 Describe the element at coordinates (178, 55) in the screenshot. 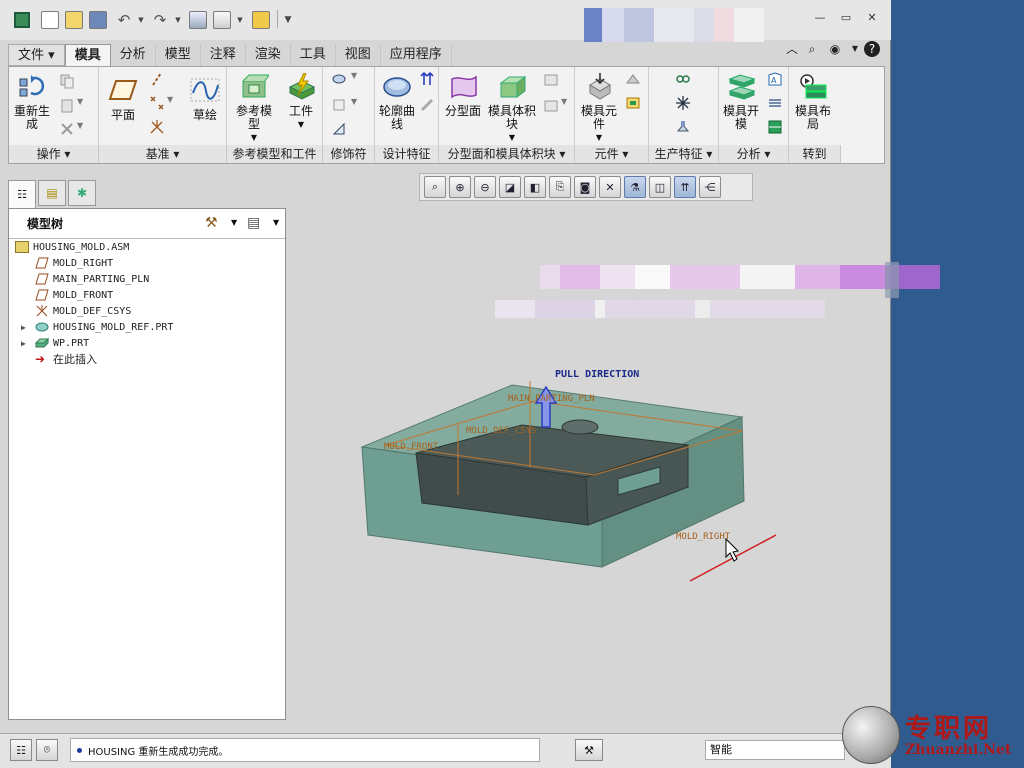

I see `tab-model: 模型` at that location.